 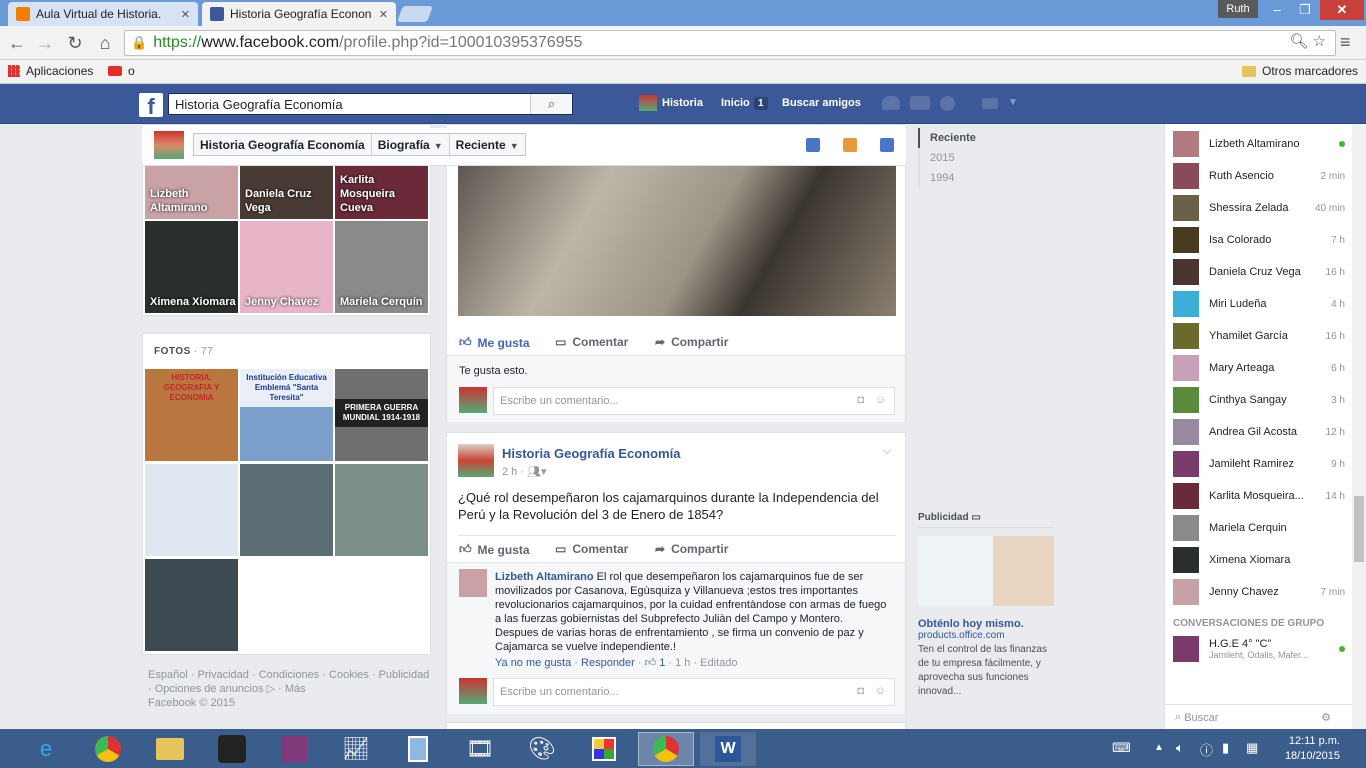 What do you see at coordinates (381, 415) in the screenshot?
I see `photo-tile: PRIMERA GUERRA MUNDIAL 1914-1918` at bounding box center [381, 415].